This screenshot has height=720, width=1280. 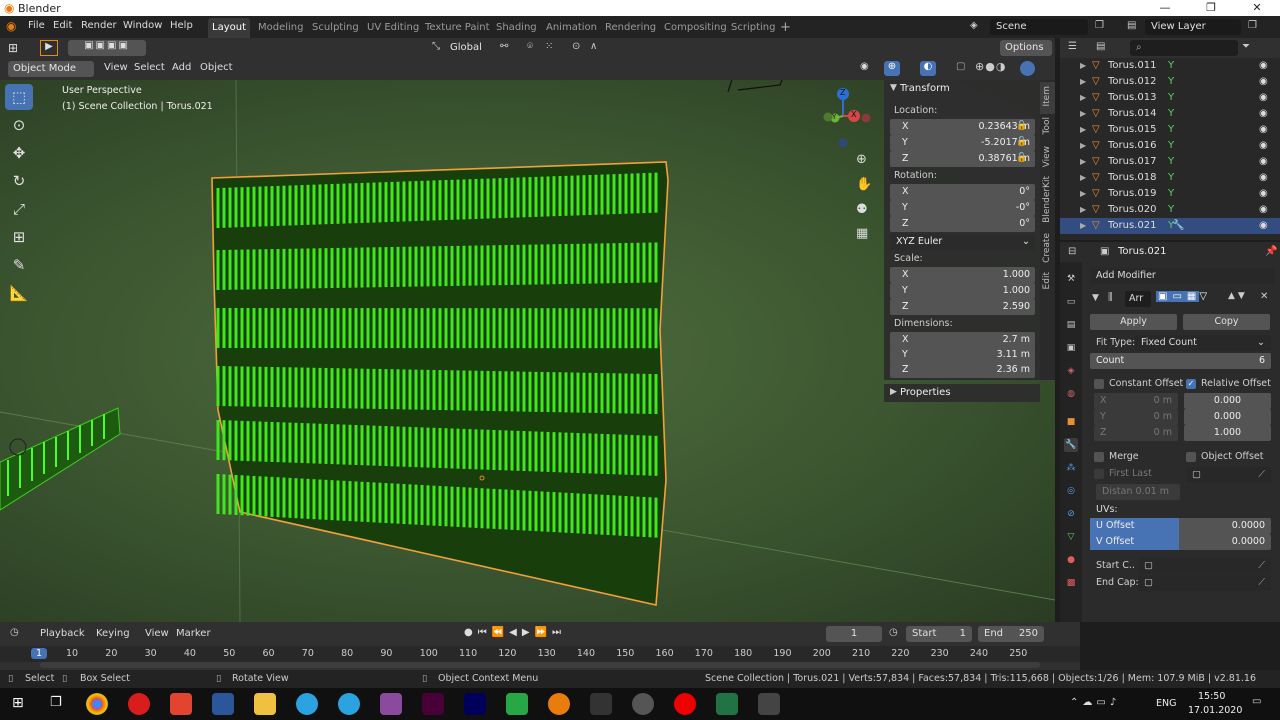 I want to click on constraints-tab-icon: ⊘, so click(x=1071, y=514).